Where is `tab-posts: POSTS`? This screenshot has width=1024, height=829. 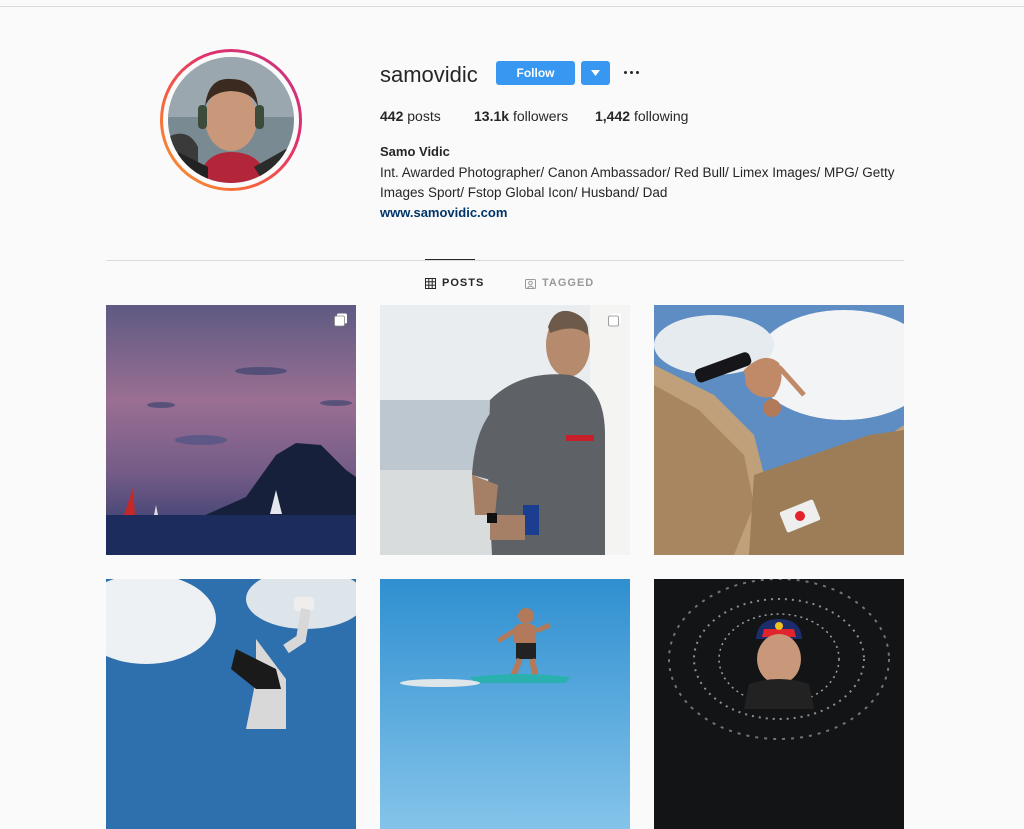
tab-posts: POSTS is located at coordinates (454, 283).